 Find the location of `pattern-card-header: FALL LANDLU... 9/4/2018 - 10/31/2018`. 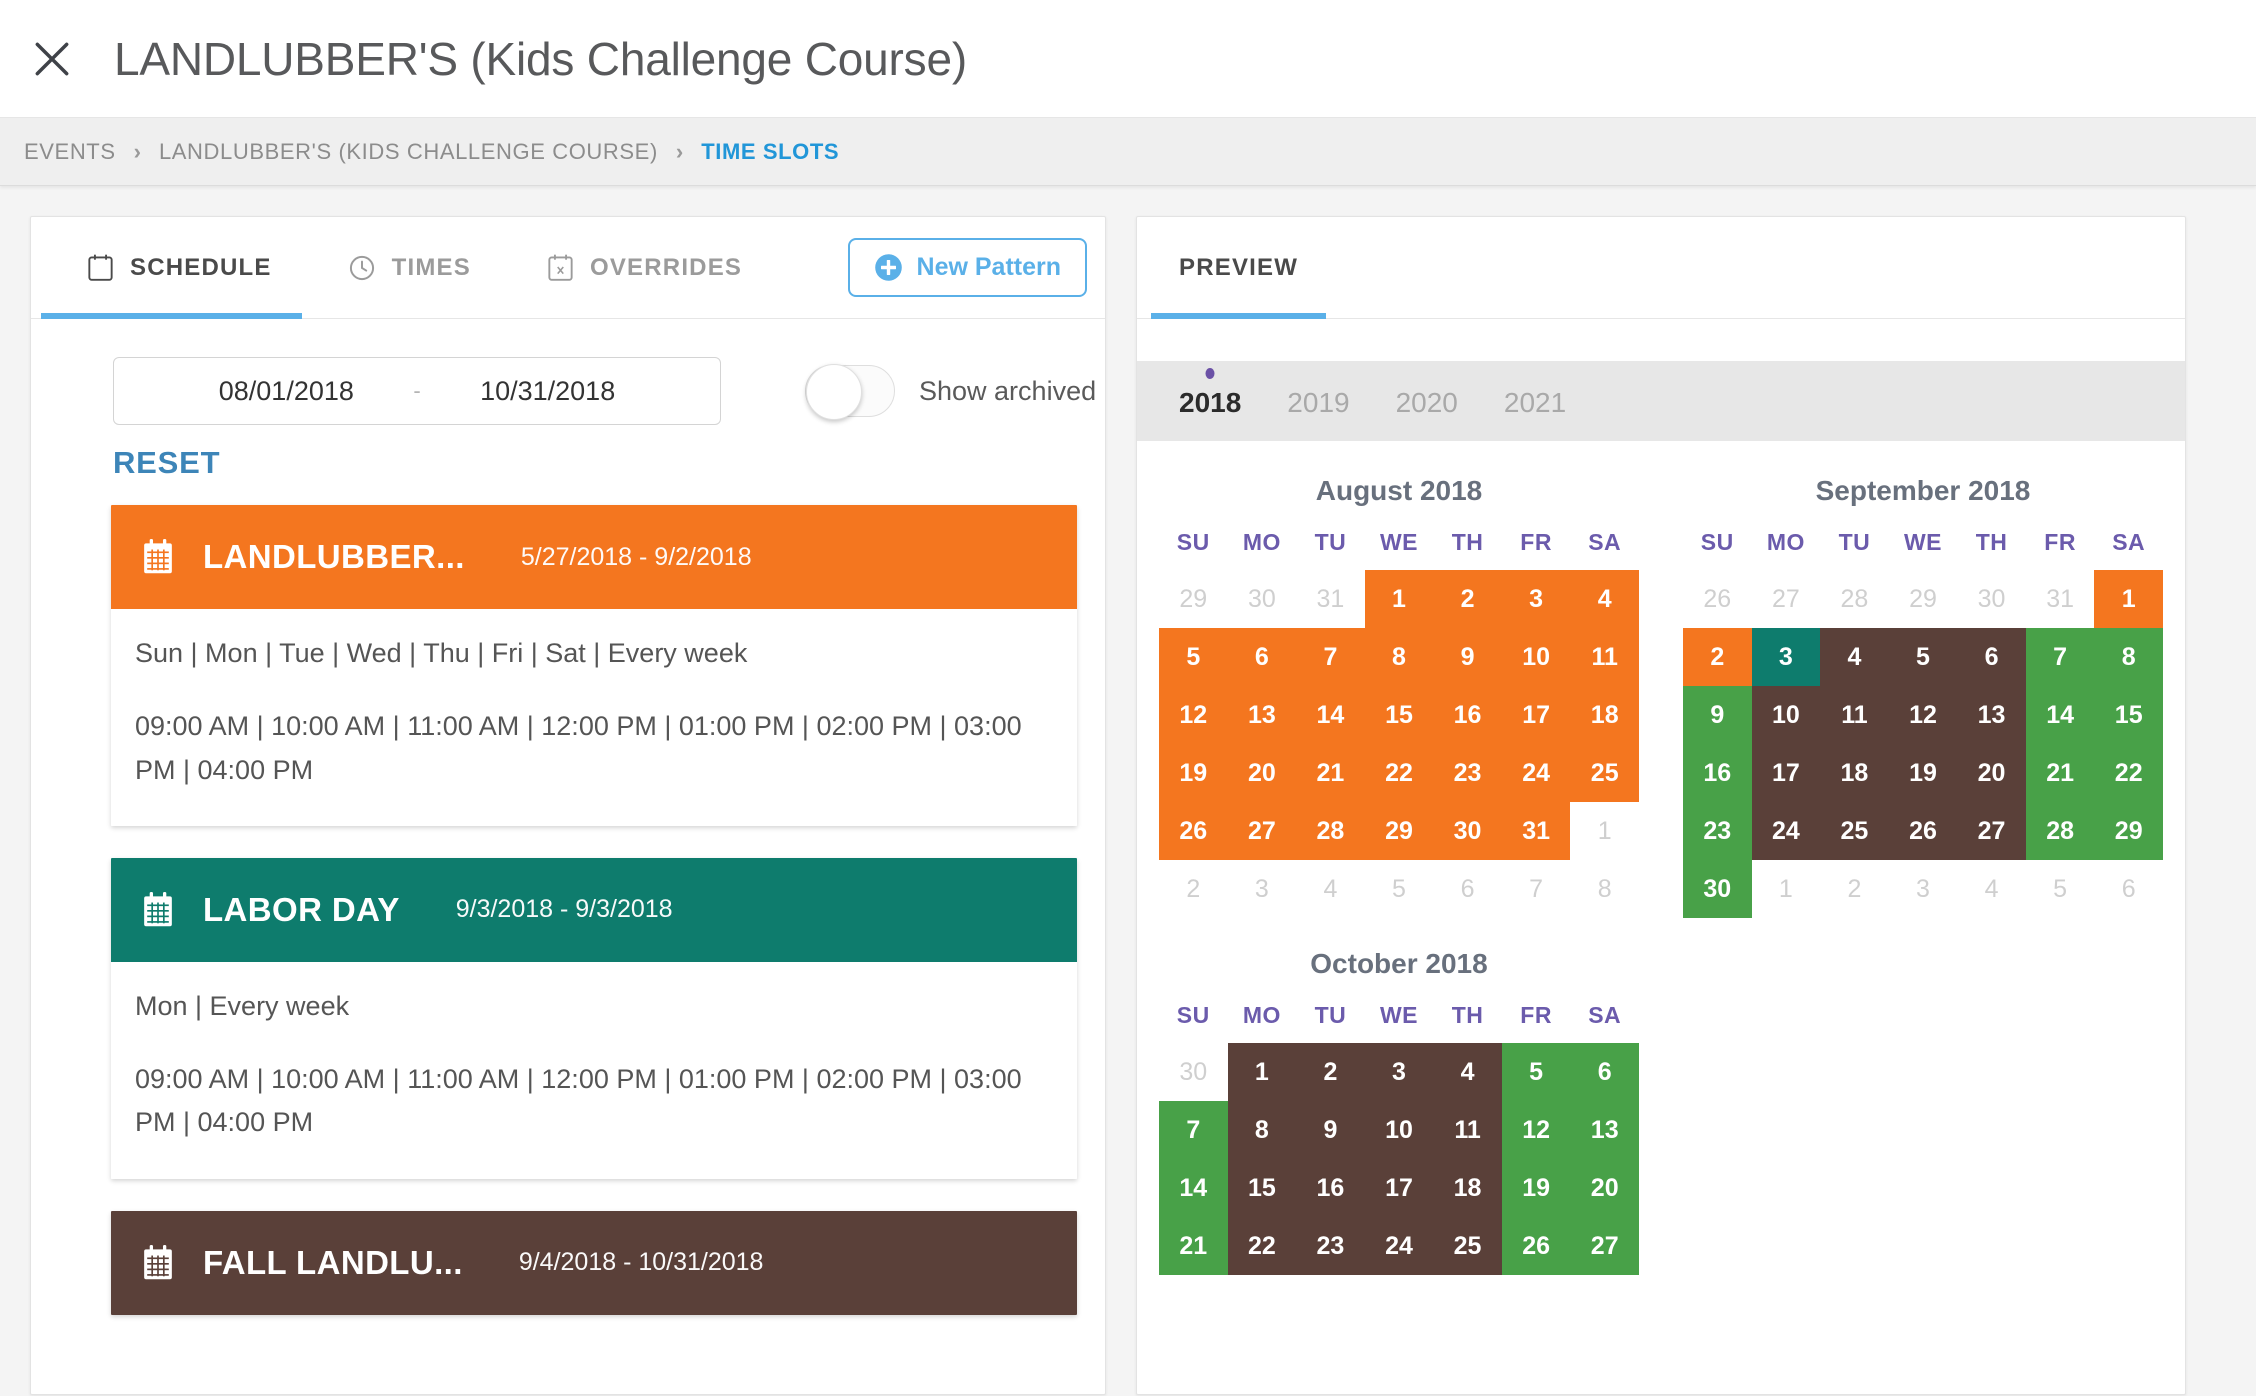

pattern-card-header: FALL LANDLU... 9/4/2018 - 10/31/2018 is located at coordinates (594, 1262).